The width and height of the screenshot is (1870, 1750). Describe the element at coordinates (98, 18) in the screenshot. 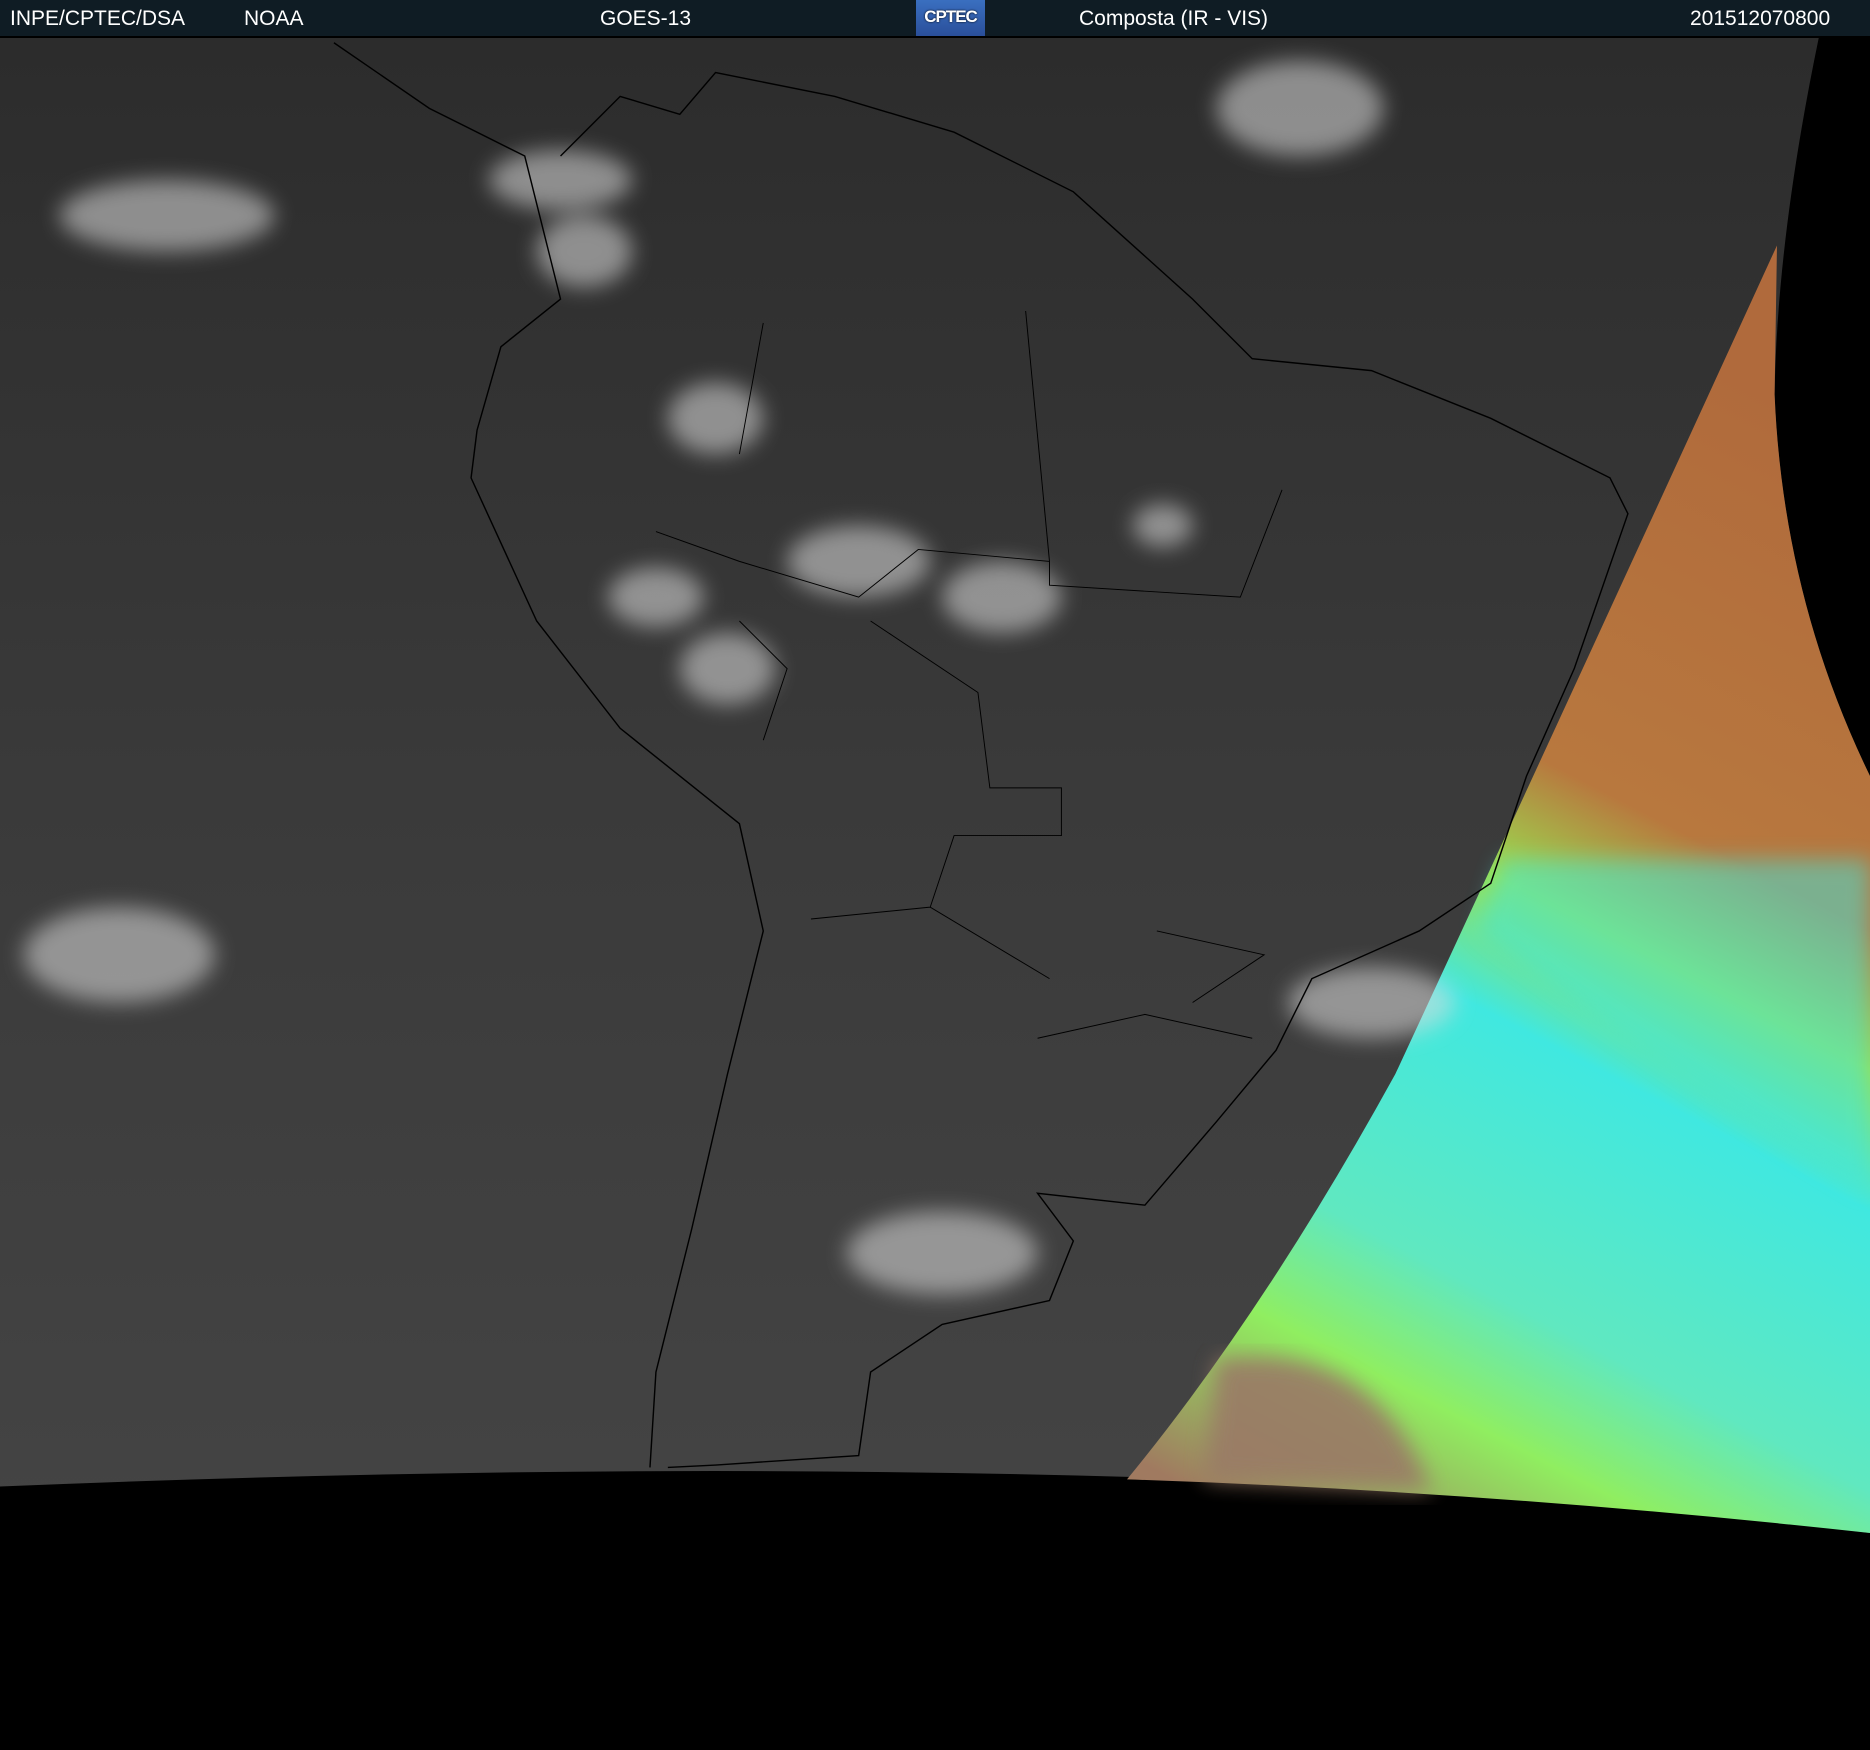

I see `institution-label: INPE/CPTEC/DSA` at that location.